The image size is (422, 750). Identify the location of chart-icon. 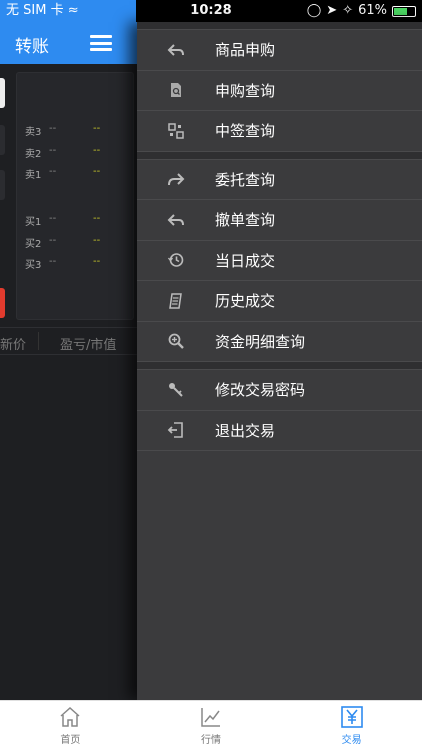
(210, 717).